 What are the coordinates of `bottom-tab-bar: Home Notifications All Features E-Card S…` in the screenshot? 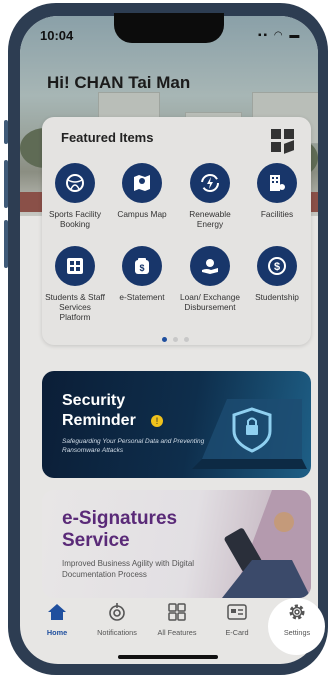 It's located at (161, 624).